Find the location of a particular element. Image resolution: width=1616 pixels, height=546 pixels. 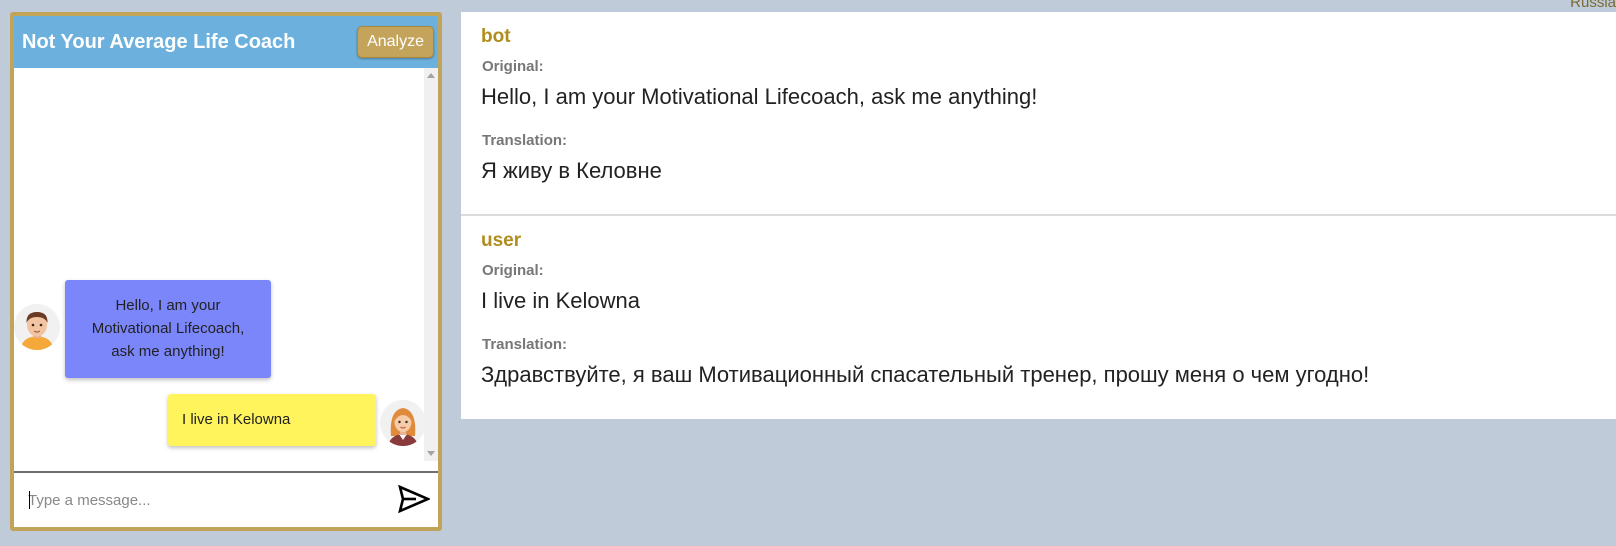

send-button is located at coordinates (415, 499).